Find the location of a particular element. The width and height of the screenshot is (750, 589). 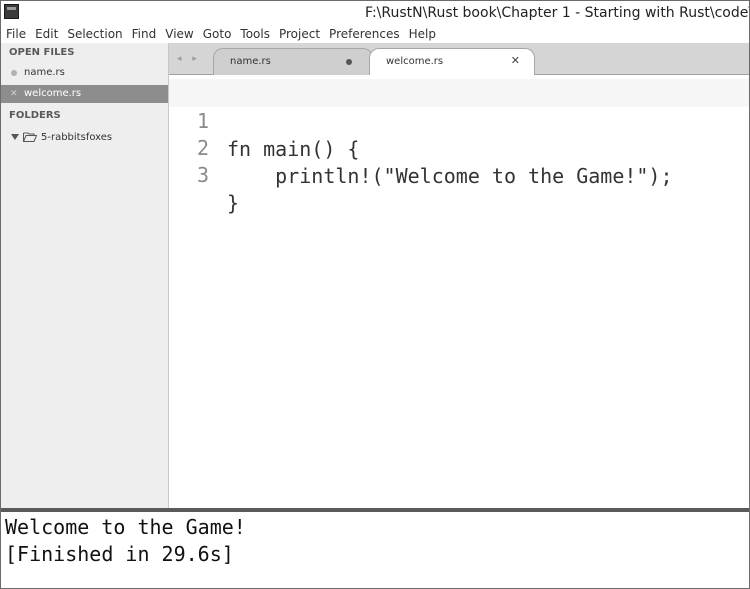

code-line: 3 } is located at coordinates (459, 174).